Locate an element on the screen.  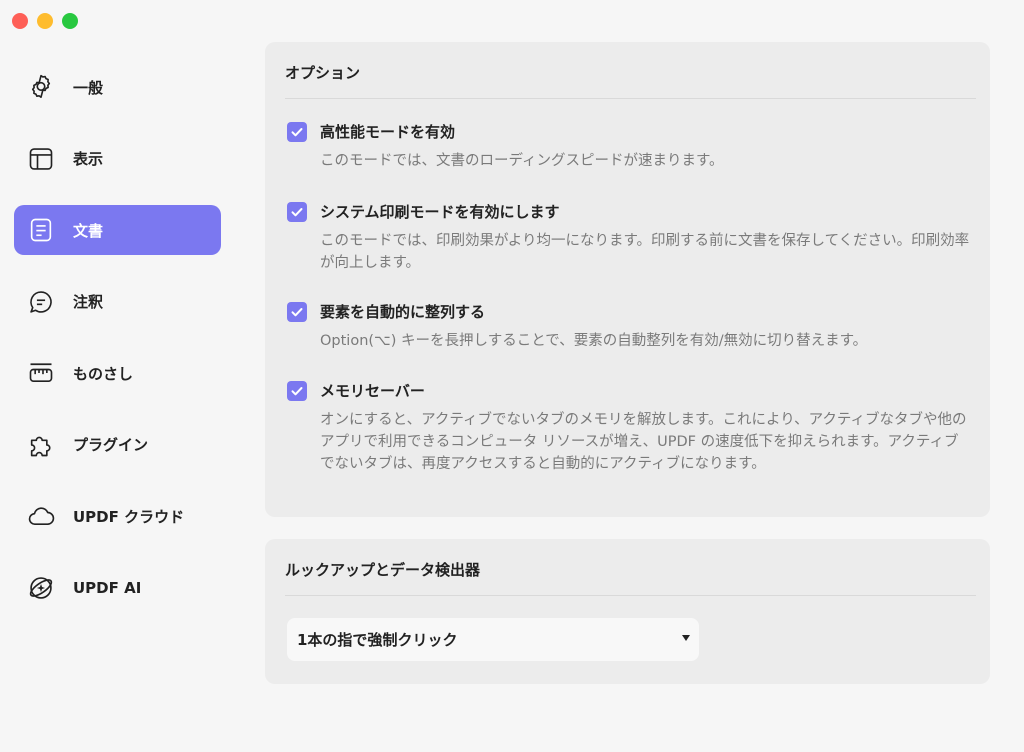
sidebar-item-label: ものさし is located at coordinates (103, 373).